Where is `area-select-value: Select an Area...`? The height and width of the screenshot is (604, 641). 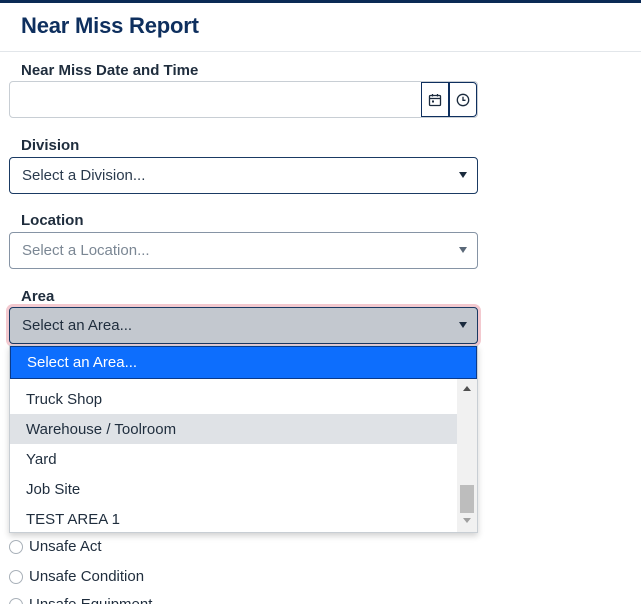 area-select-value: Select an Area... is located at coordinates (77, 325).